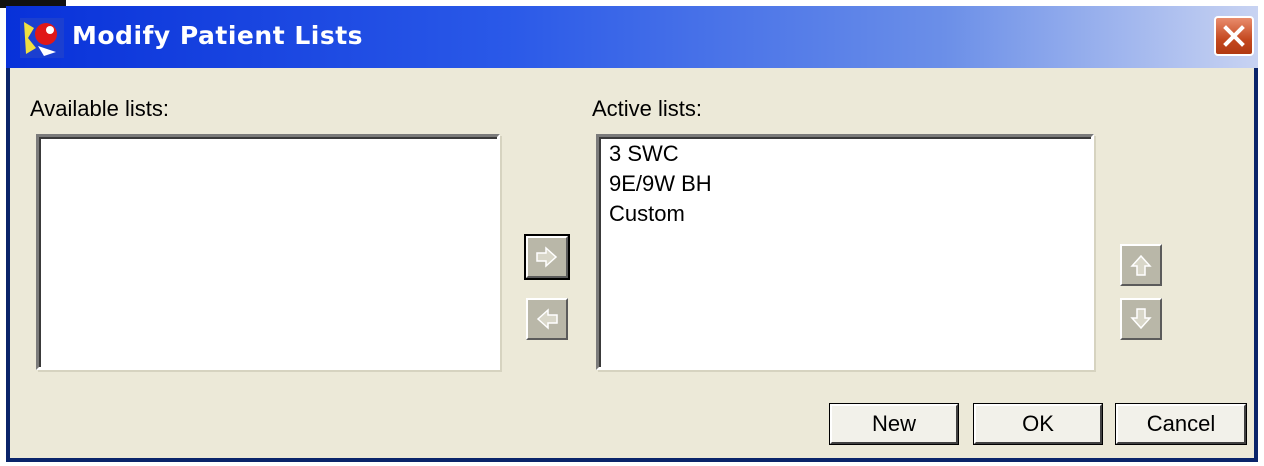 Image resolution: width=1264 pixels, height=466 pixels. I want to click on arrow-down-icon, so click(1141, 319).